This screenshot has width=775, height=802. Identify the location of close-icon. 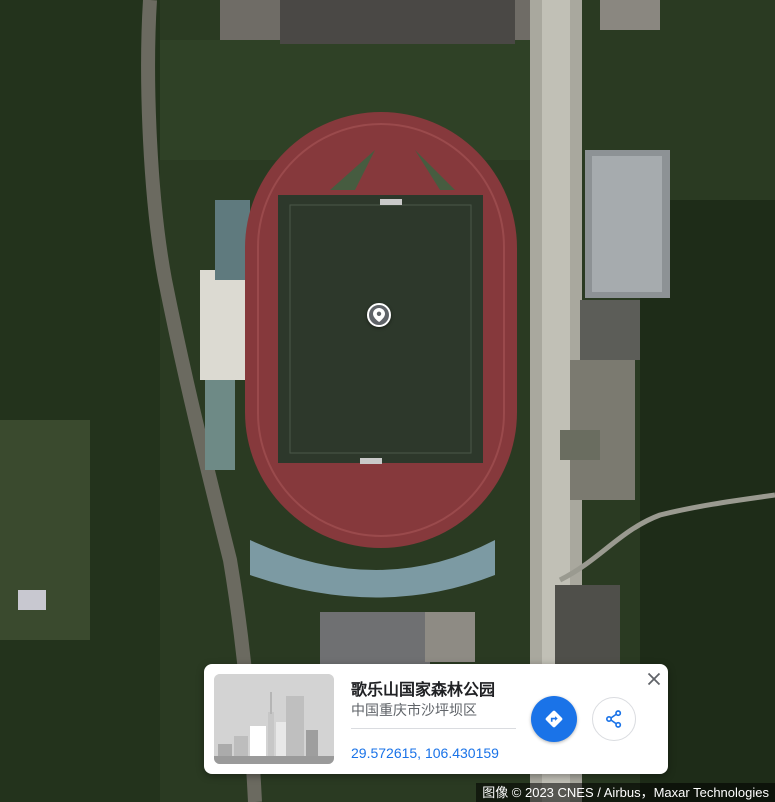
(654, 679).